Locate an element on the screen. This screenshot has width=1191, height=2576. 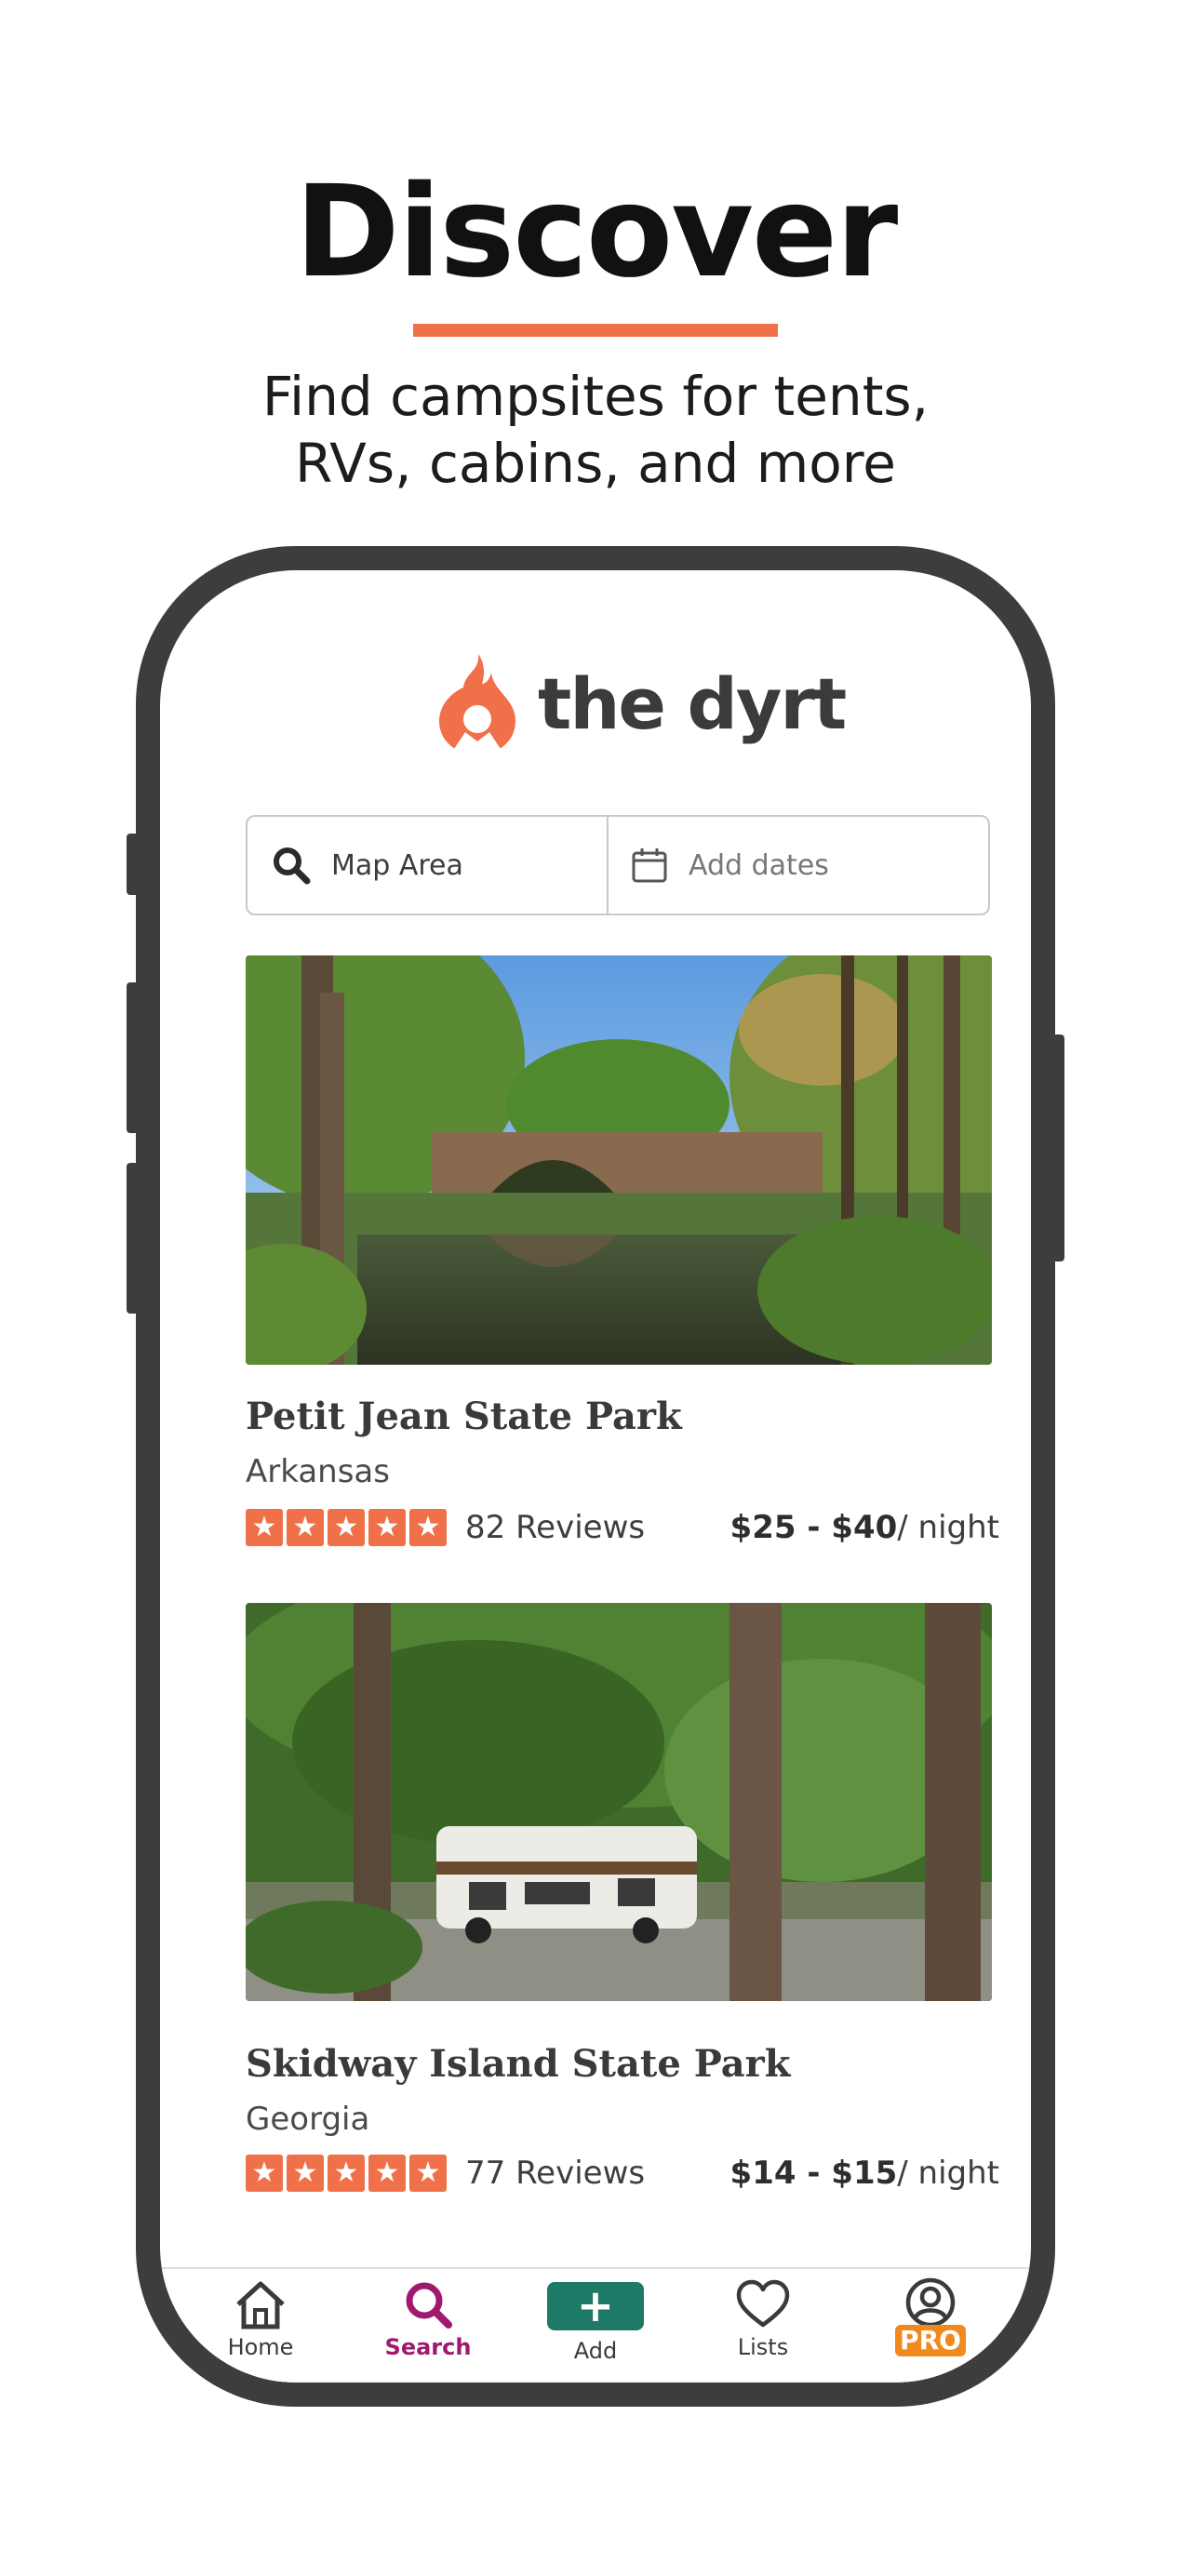
location-field: Map Area is located at coordinates (428, 865).